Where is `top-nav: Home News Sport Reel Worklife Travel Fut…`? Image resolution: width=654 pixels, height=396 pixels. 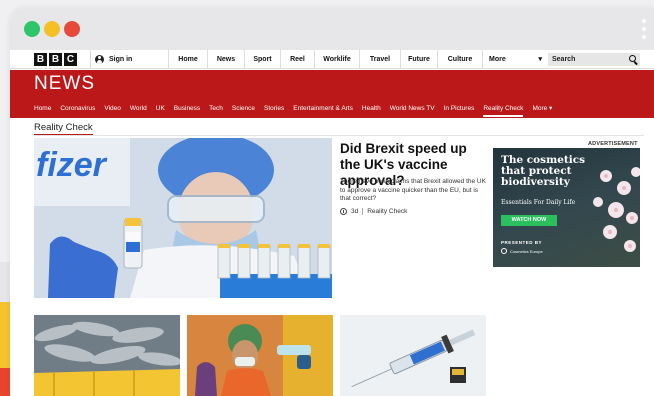 top-nav: Home News Sport Reel Worklife Travel Fut… is located at coordinates (358, 59).